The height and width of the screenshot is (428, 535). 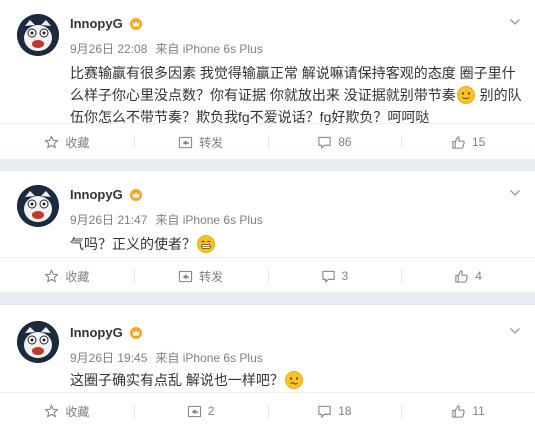 I want to click on post-text: 这圈子确实有点乱 解说也一样吧？, so click(x=296, y=380).